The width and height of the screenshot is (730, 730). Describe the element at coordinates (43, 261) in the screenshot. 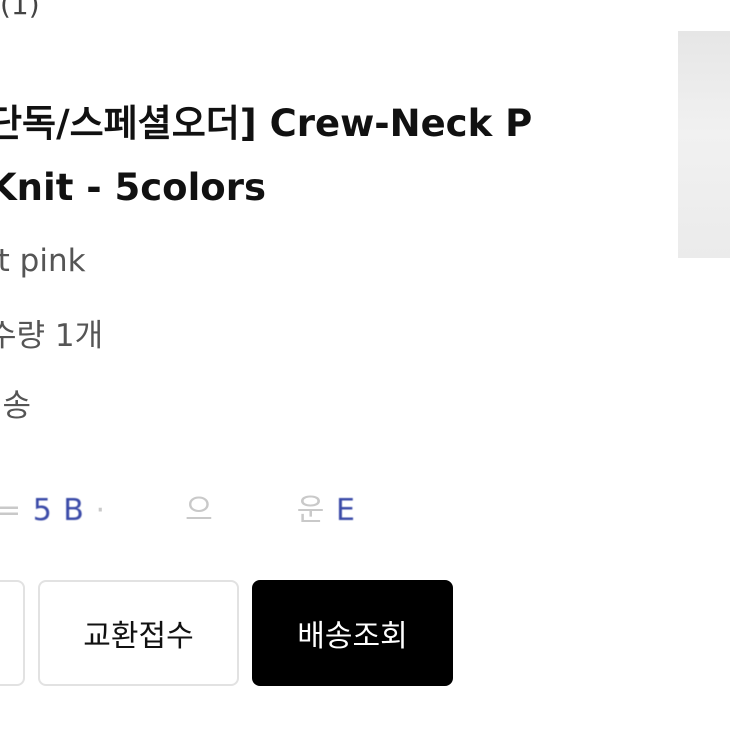

I see `product-option: ht pink` at that location.